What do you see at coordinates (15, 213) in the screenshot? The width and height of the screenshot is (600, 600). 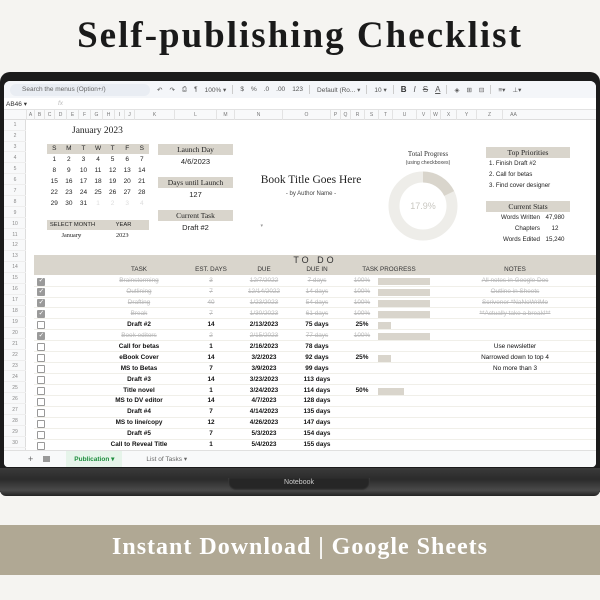 I see `row-header: 9` at bounding box center [15, 213].